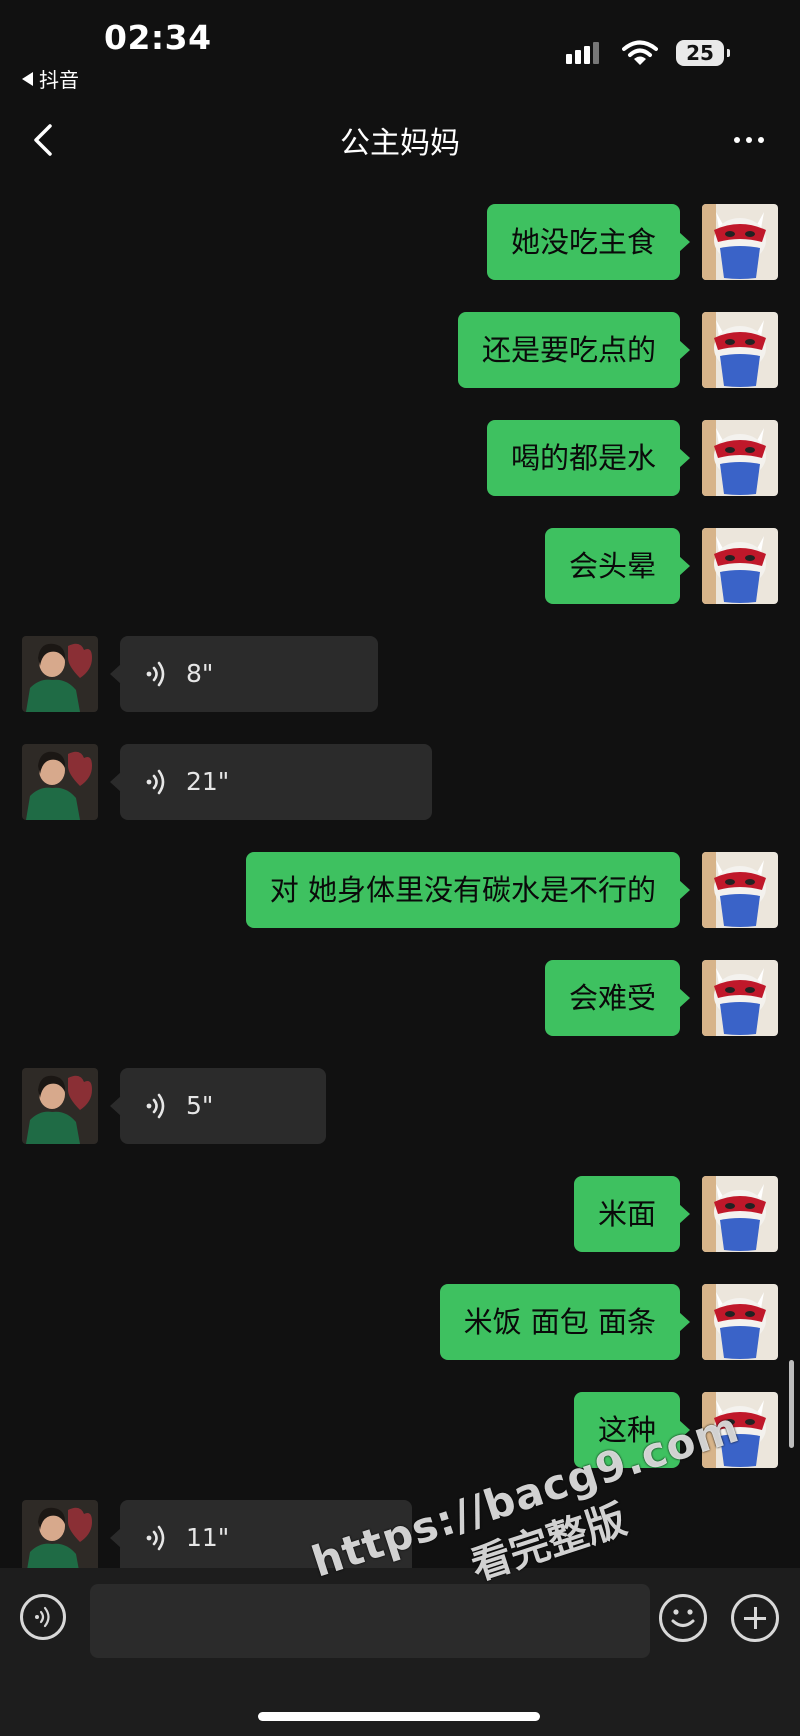 This screenshot has width=800, height=1736. What do you see at coordinates (59, 80) in the screenshot?
I see `back-app-label: 抖音` at bounding box center [59, 80].